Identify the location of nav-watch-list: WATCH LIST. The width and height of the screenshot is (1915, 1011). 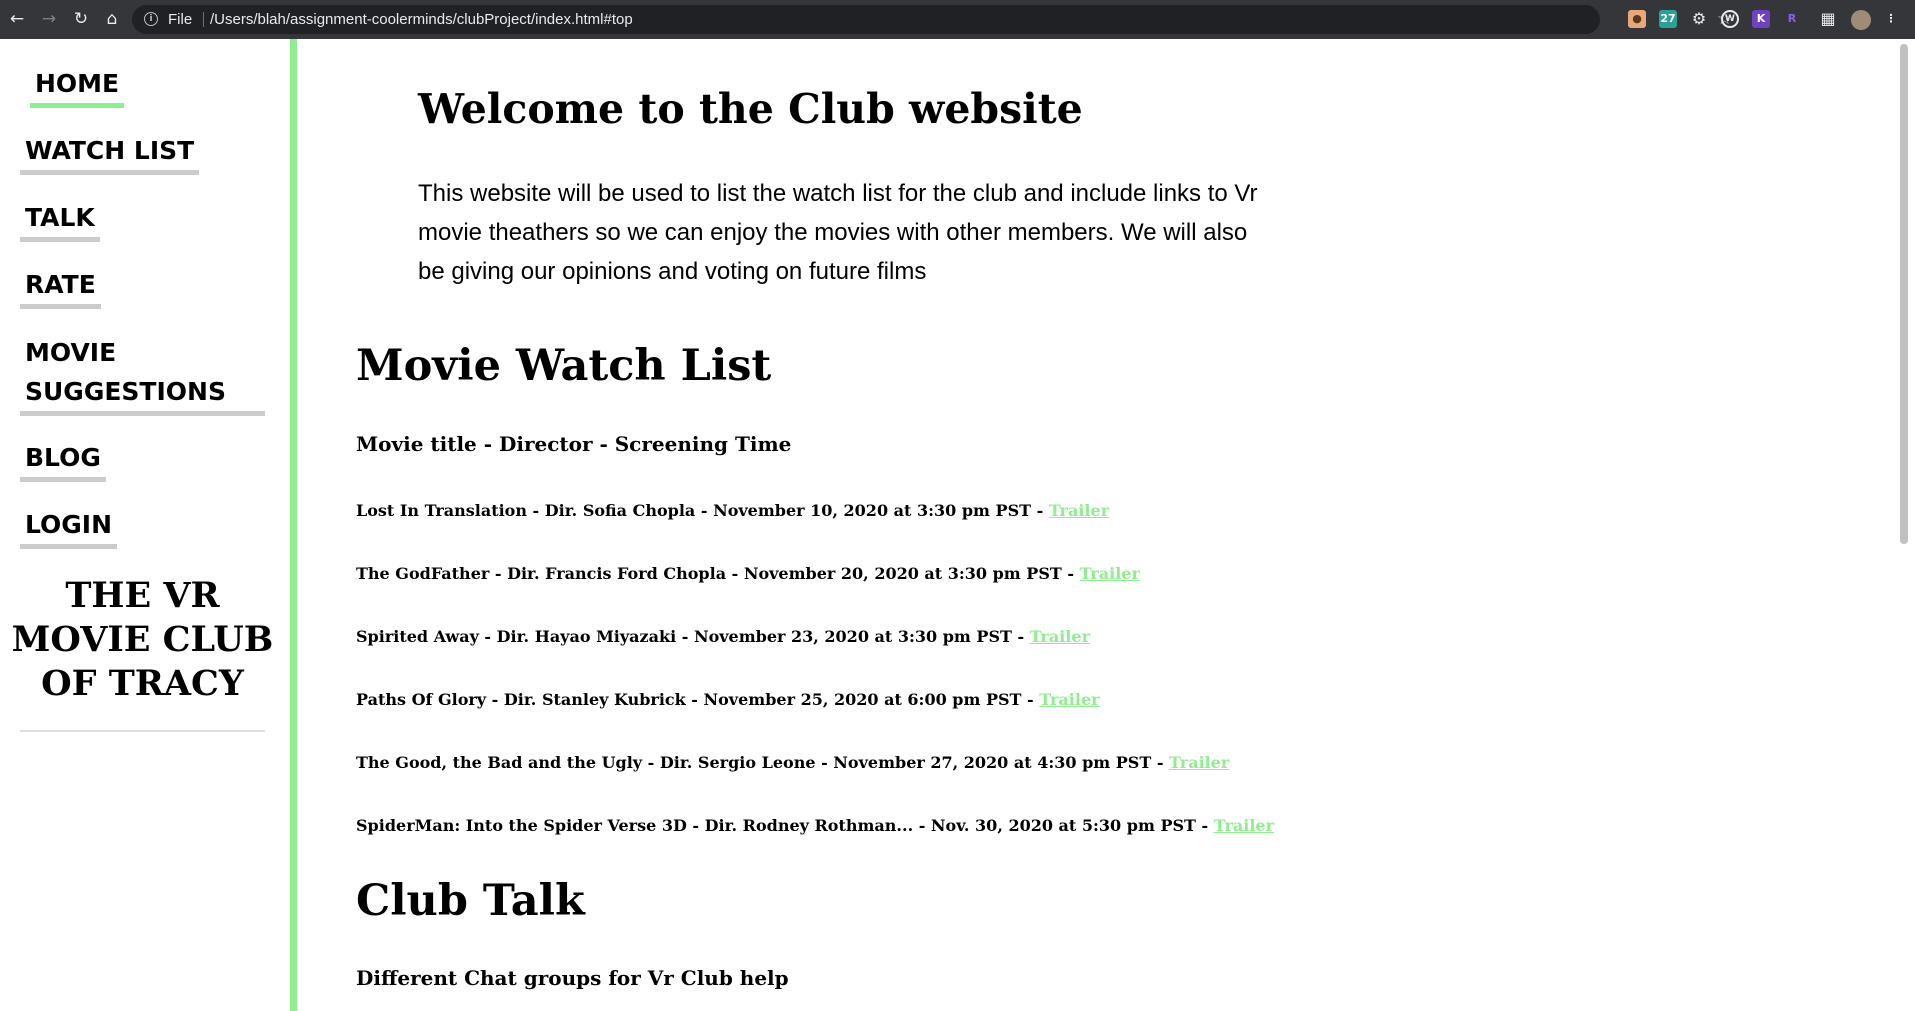
(110, 153).